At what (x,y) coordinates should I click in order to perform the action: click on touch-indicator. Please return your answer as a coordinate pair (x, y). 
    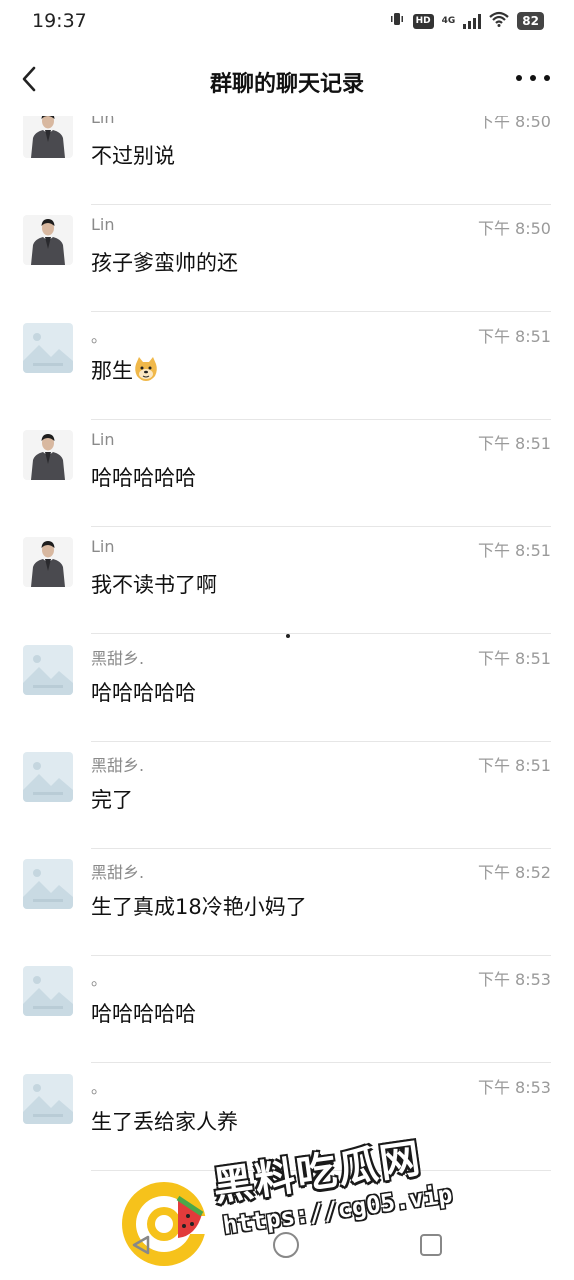
    Looking at the image, I should click on (288, 636).